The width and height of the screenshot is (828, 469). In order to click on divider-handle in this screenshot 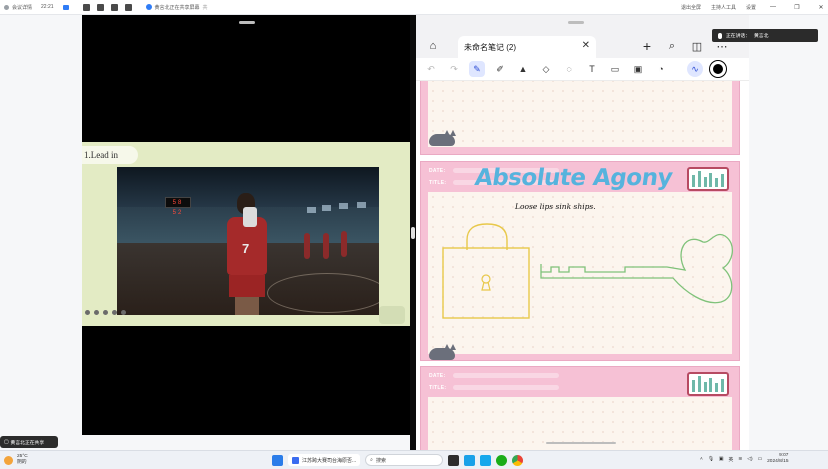, I will do `click(413, 233)`.